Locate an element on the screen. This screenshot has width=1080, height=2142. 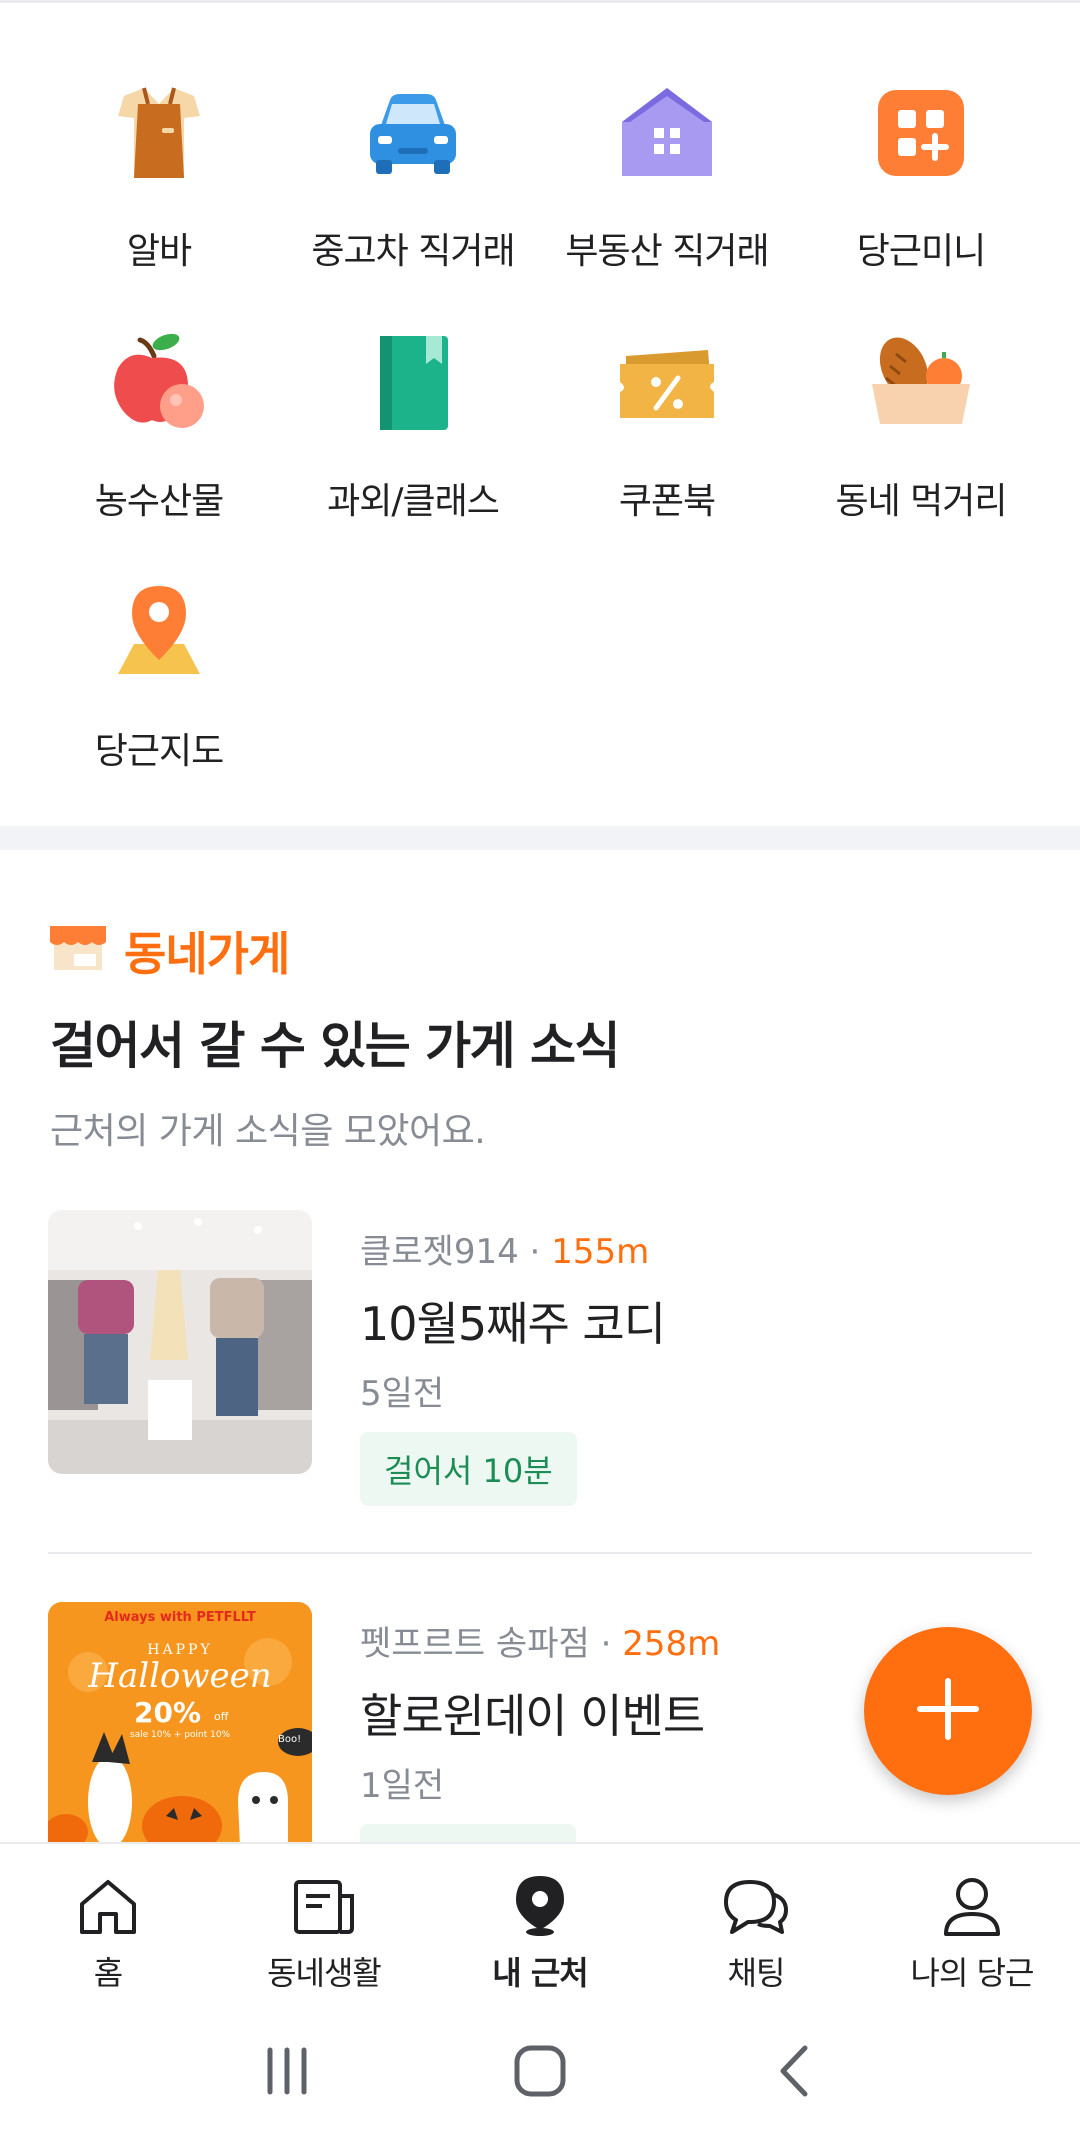
poster-discount: 20% is located at coordinates (168, 1712).